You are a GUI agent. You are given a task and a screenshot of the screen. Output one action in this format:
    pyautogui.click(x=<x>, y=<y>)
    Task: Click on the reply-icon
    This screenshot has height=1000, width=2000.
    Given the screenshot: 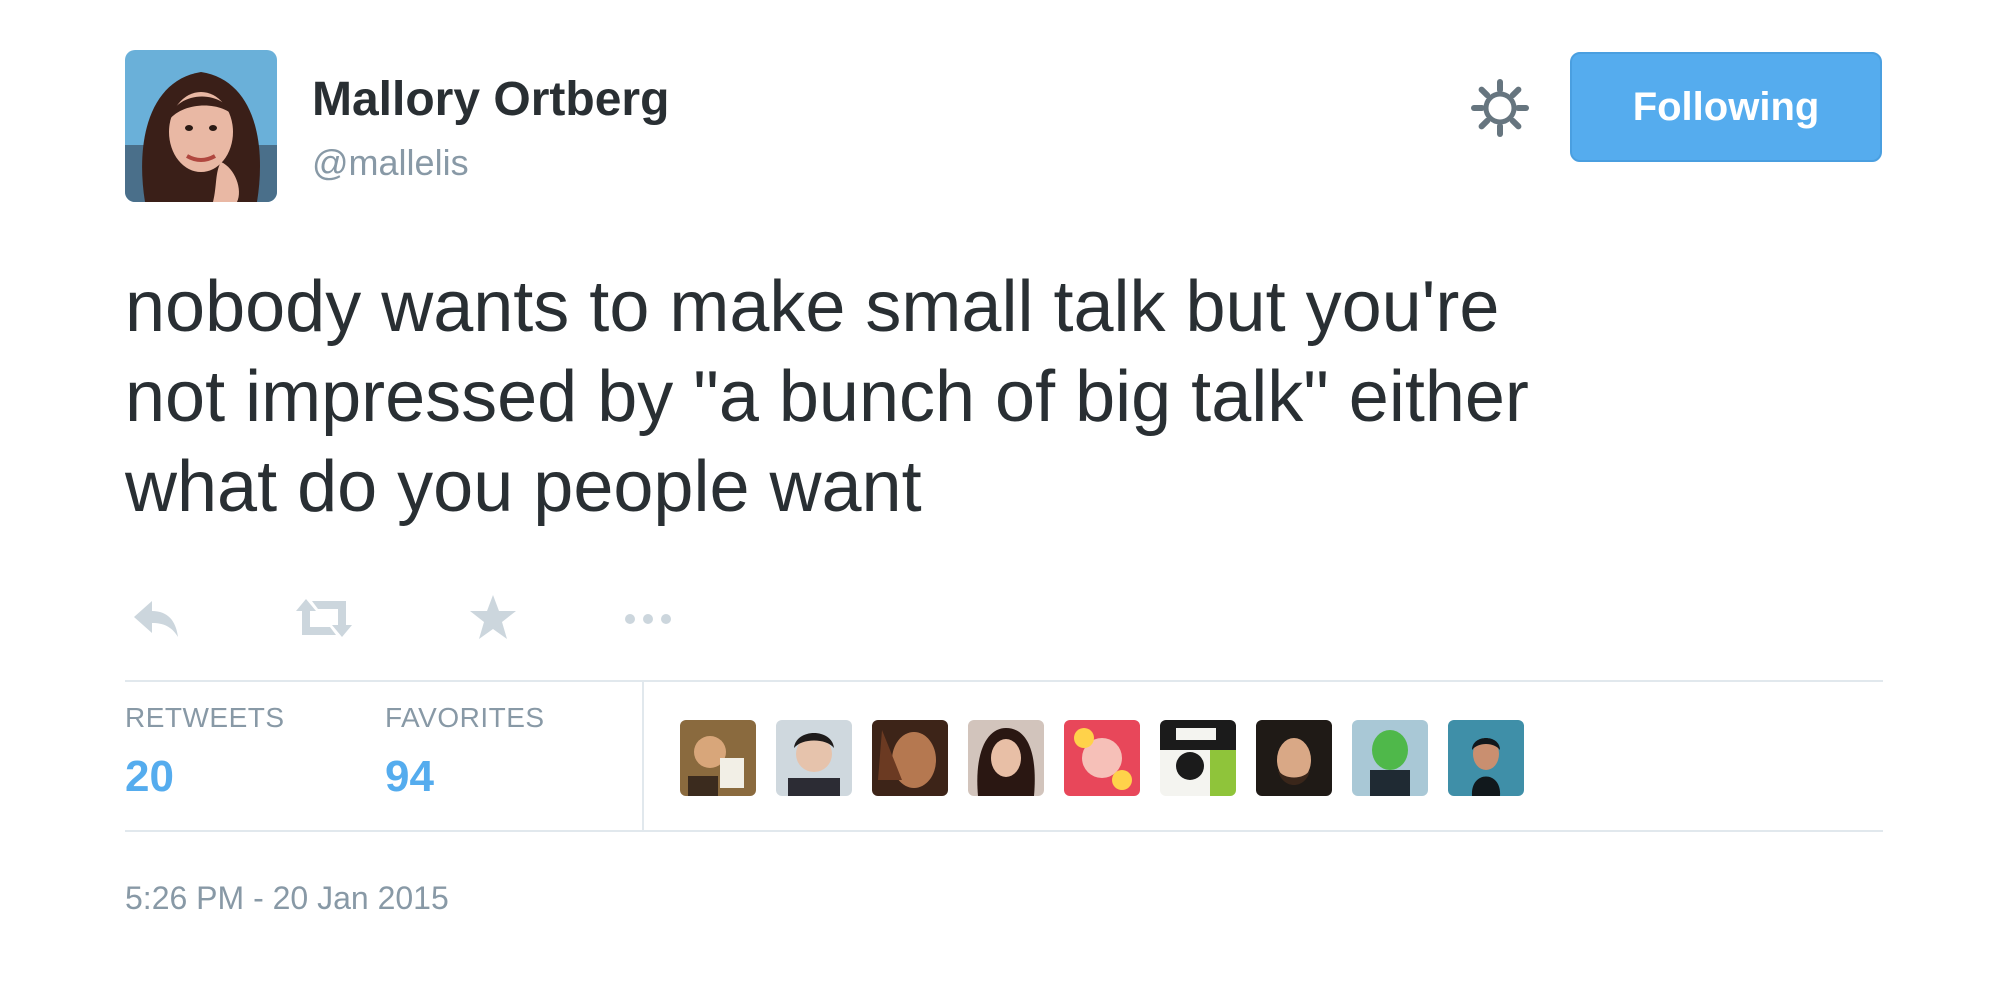 What is the action you would take?
    pyautogui.click(x=156, y=618)
    